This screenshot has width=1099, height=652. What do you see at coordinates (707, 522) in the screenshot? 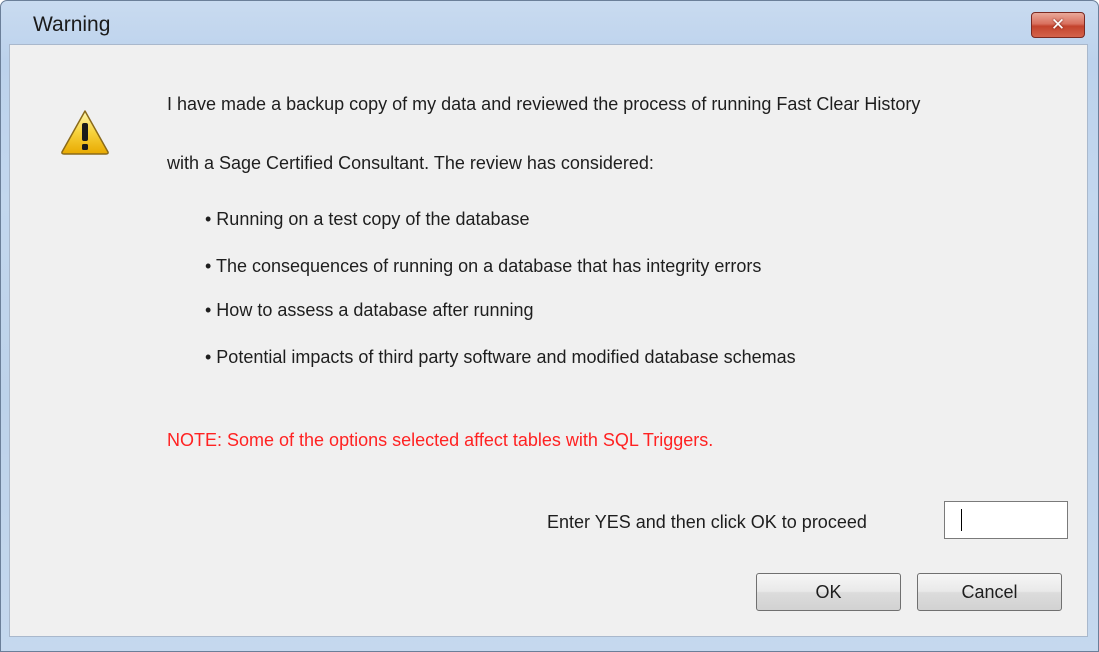
I see `confirm-prompt-label: Enter YES and then click OK to proceed` at bounding box center [707, 522].